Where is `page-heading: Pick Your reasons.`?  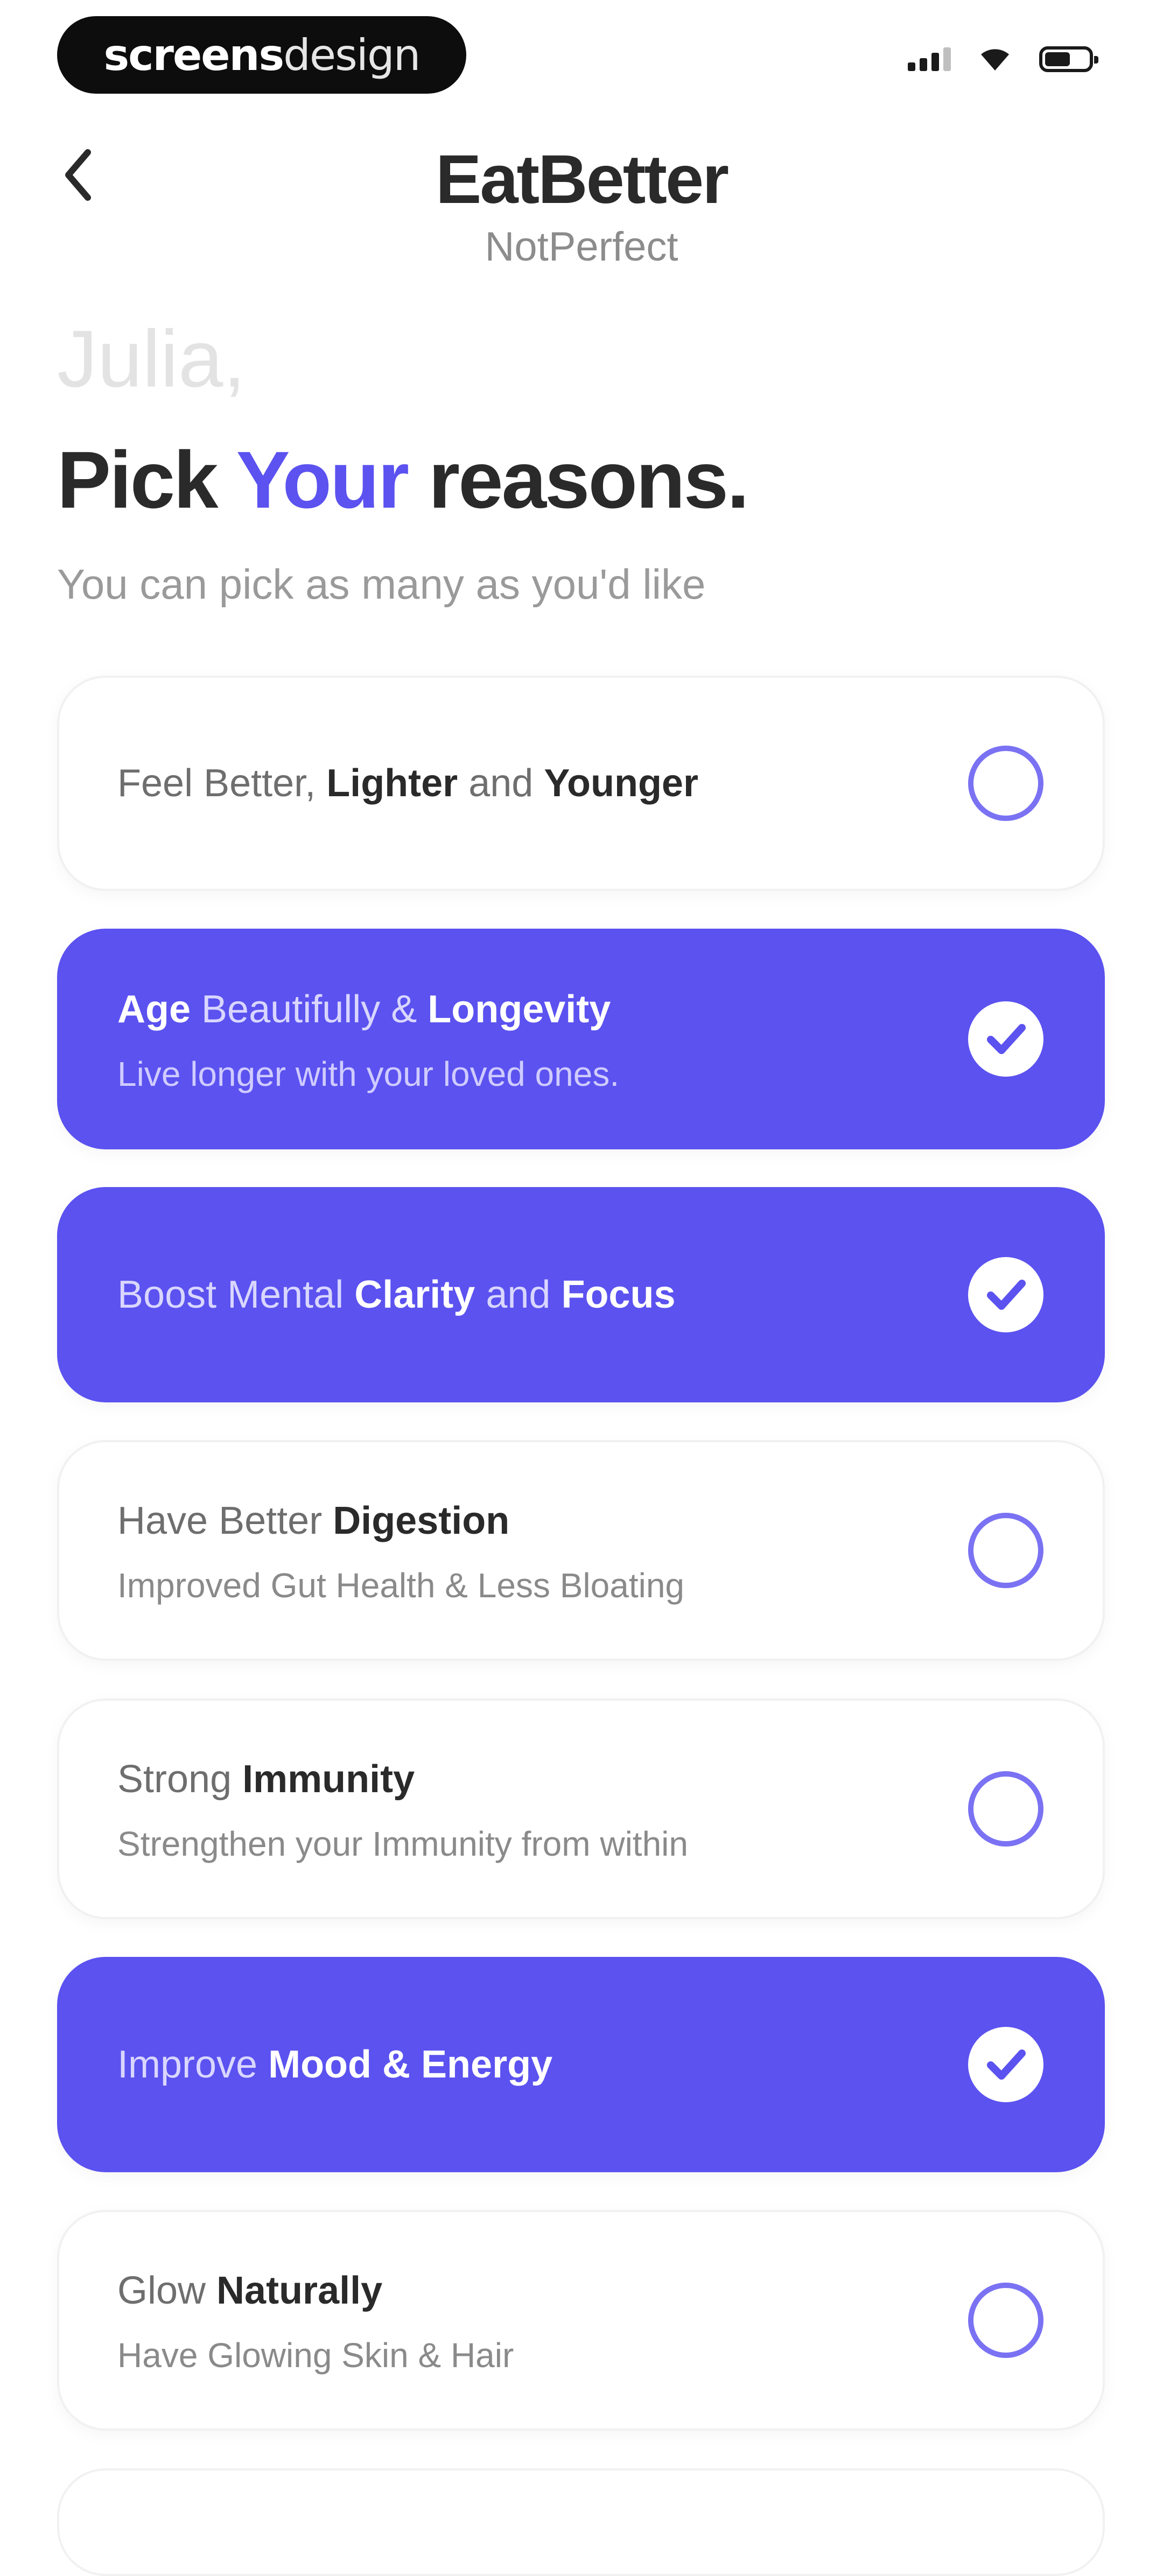
page-heading: Pick Your reasons. is located at coordinates (403, 480).